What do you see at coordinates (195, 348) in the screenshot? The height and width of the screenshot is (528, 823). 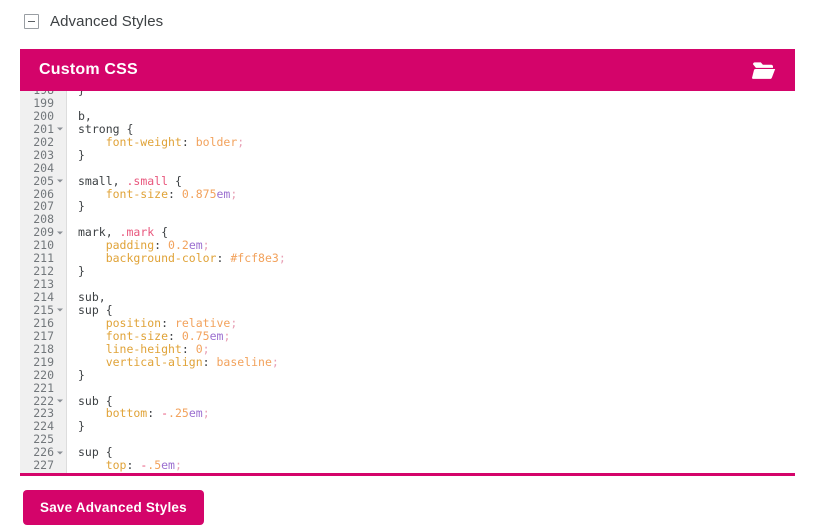 I see `code-token: 0` at bounding box center [195, 348].